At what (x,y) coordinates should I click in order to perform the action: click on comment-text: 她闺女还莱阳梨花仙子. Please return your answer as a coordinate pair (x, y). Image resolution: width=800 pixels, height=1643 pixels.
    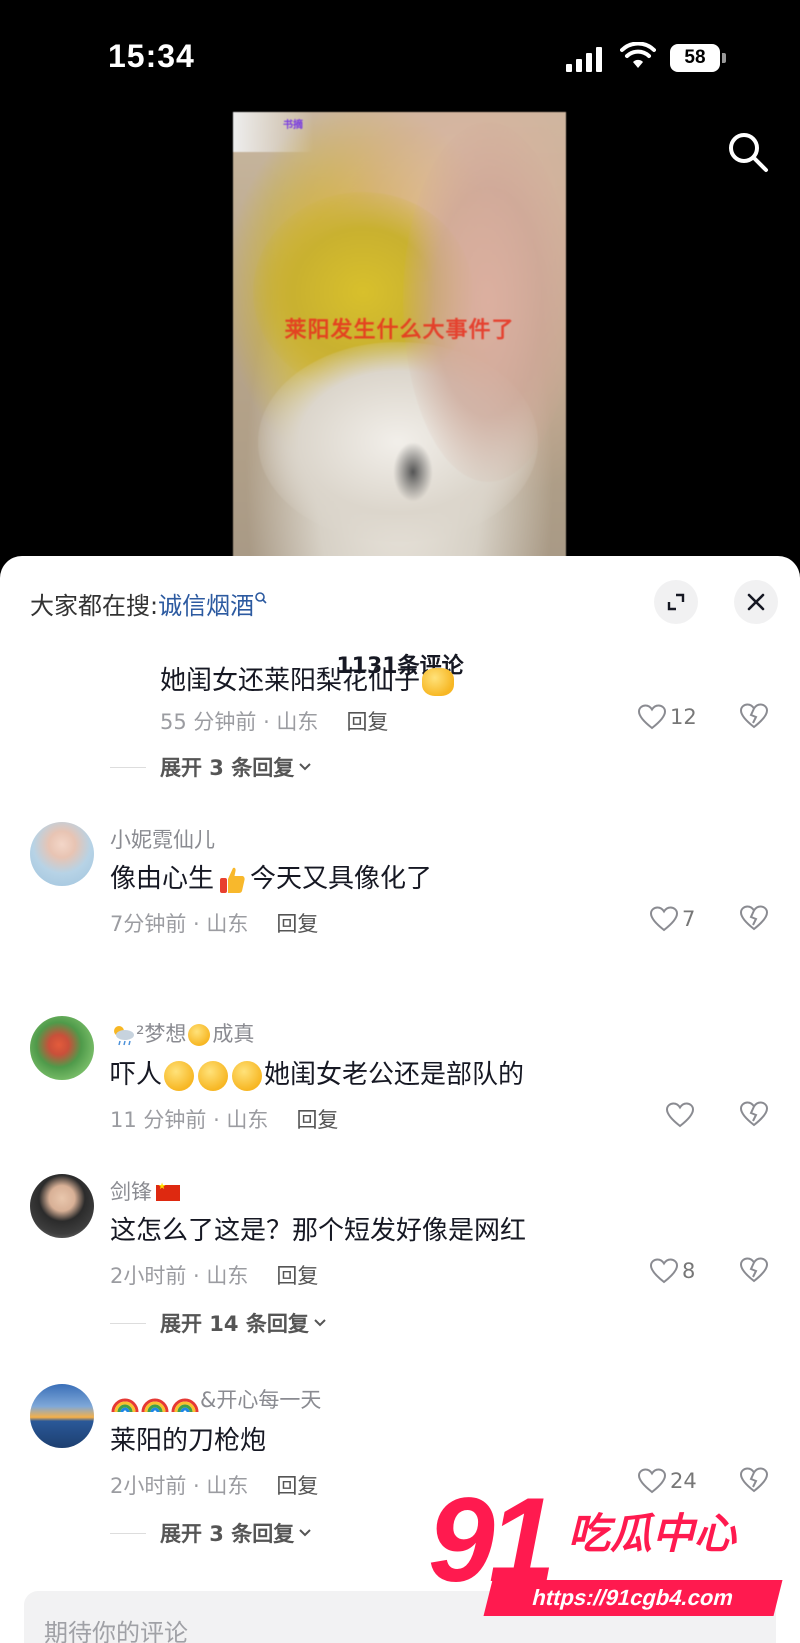
    Looking at the image, I should click on (290, 681).